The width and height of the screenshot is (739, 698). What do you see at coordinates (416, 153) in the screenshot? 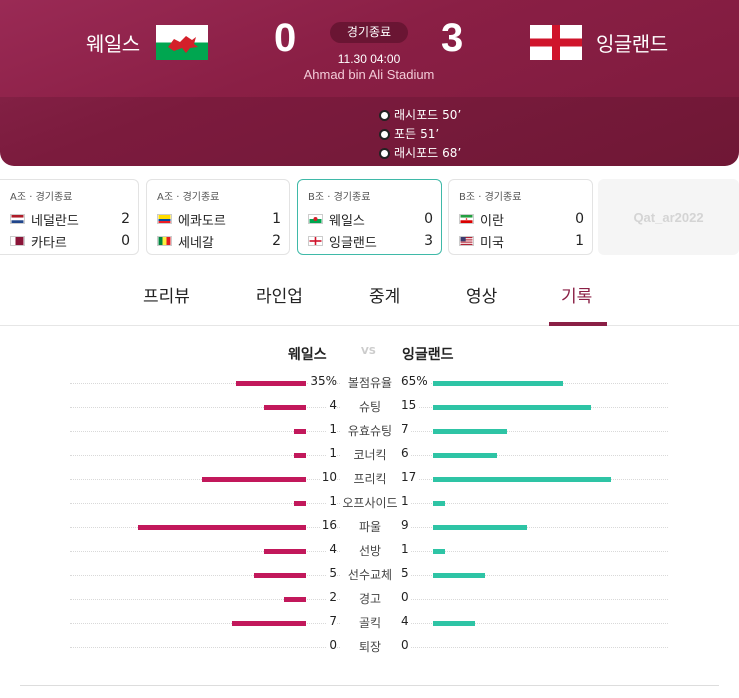
I see `goal-player: 래시포드` at bounding box center [416, 153].